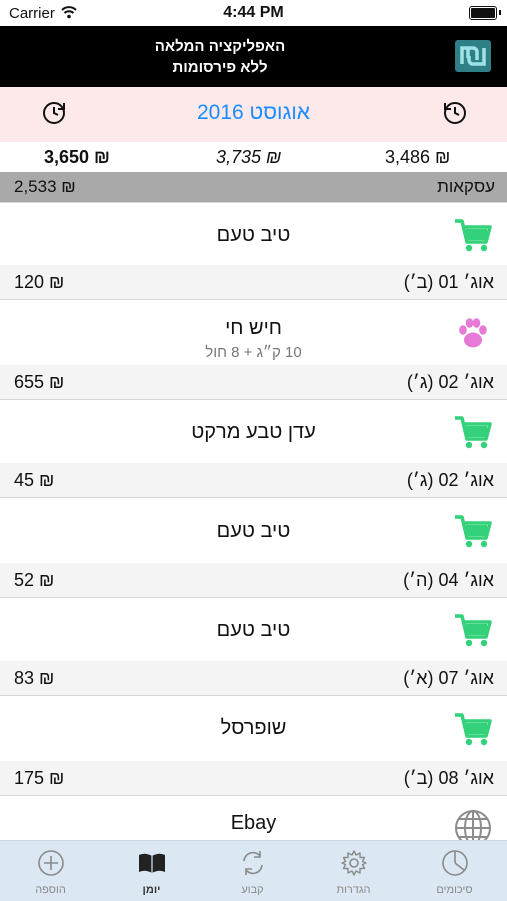 This screenshot has width=507, height=901. I want to click on promo-line-2: ללא פירסומות, so click(220, 67).